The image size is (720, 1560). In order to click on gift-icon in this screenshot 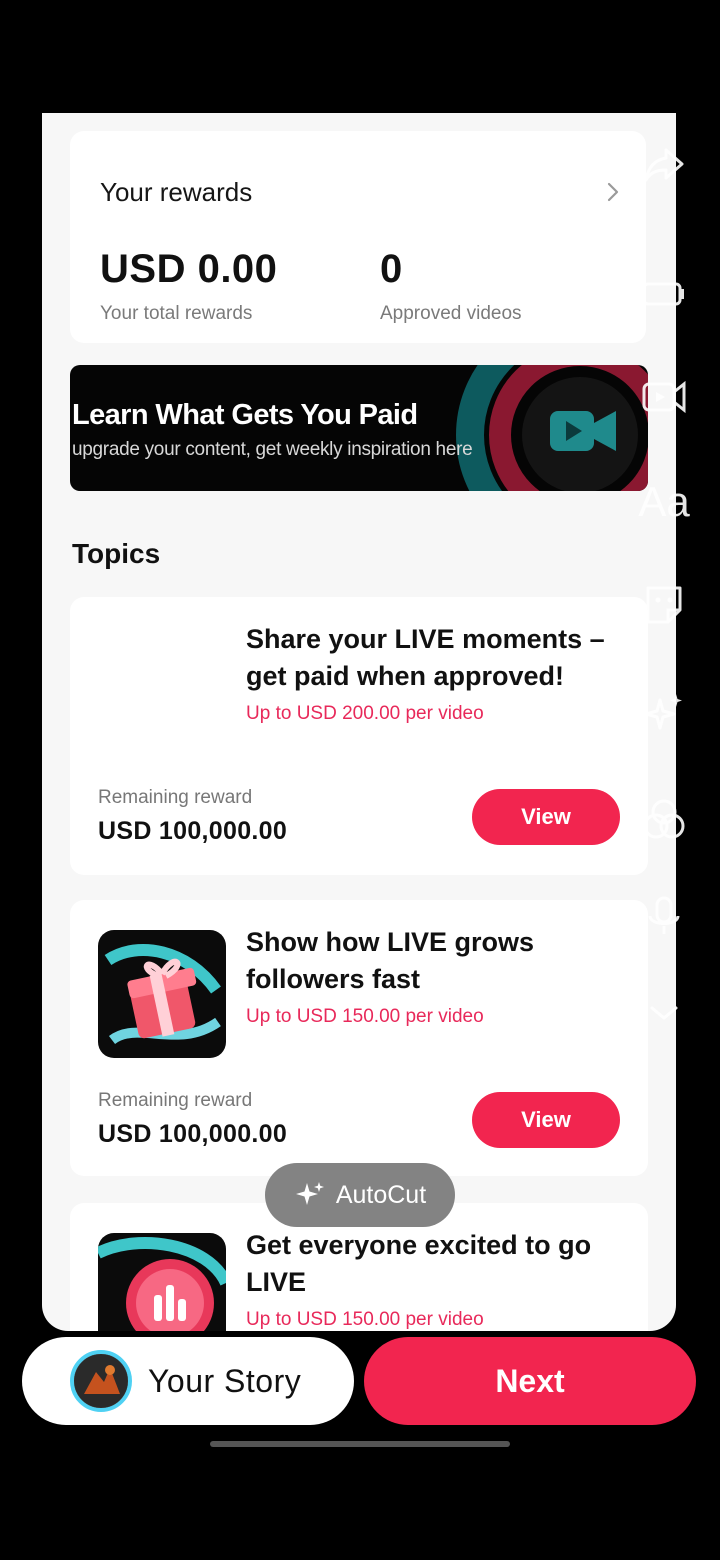, I will do `click(162, 994)`.